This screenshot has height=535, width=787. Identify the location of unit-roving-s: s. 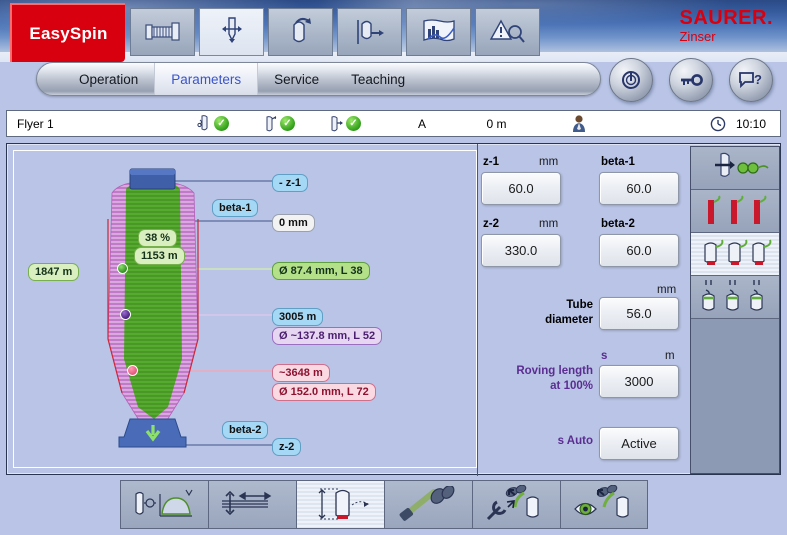
(604, 356).